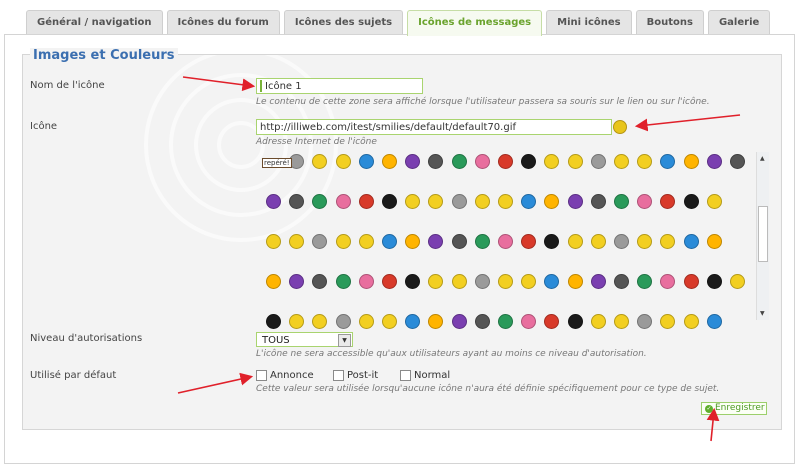  I want to click on arrow-to-name-field-icon, so click(219, 84).